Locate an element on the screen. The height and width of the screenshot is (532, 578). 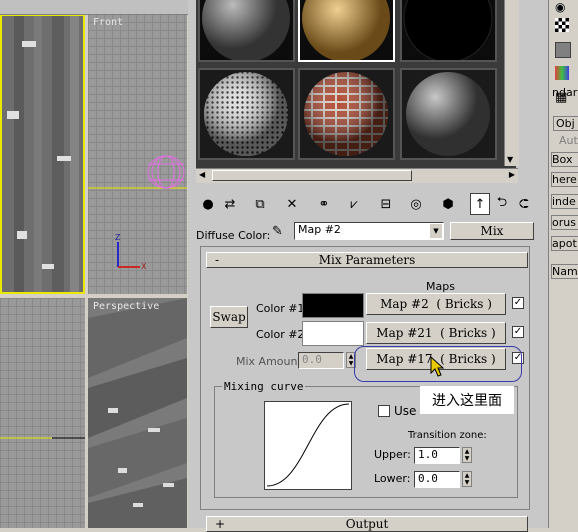
right-panel-item-1: ndar is located at coordinates (565, 92).